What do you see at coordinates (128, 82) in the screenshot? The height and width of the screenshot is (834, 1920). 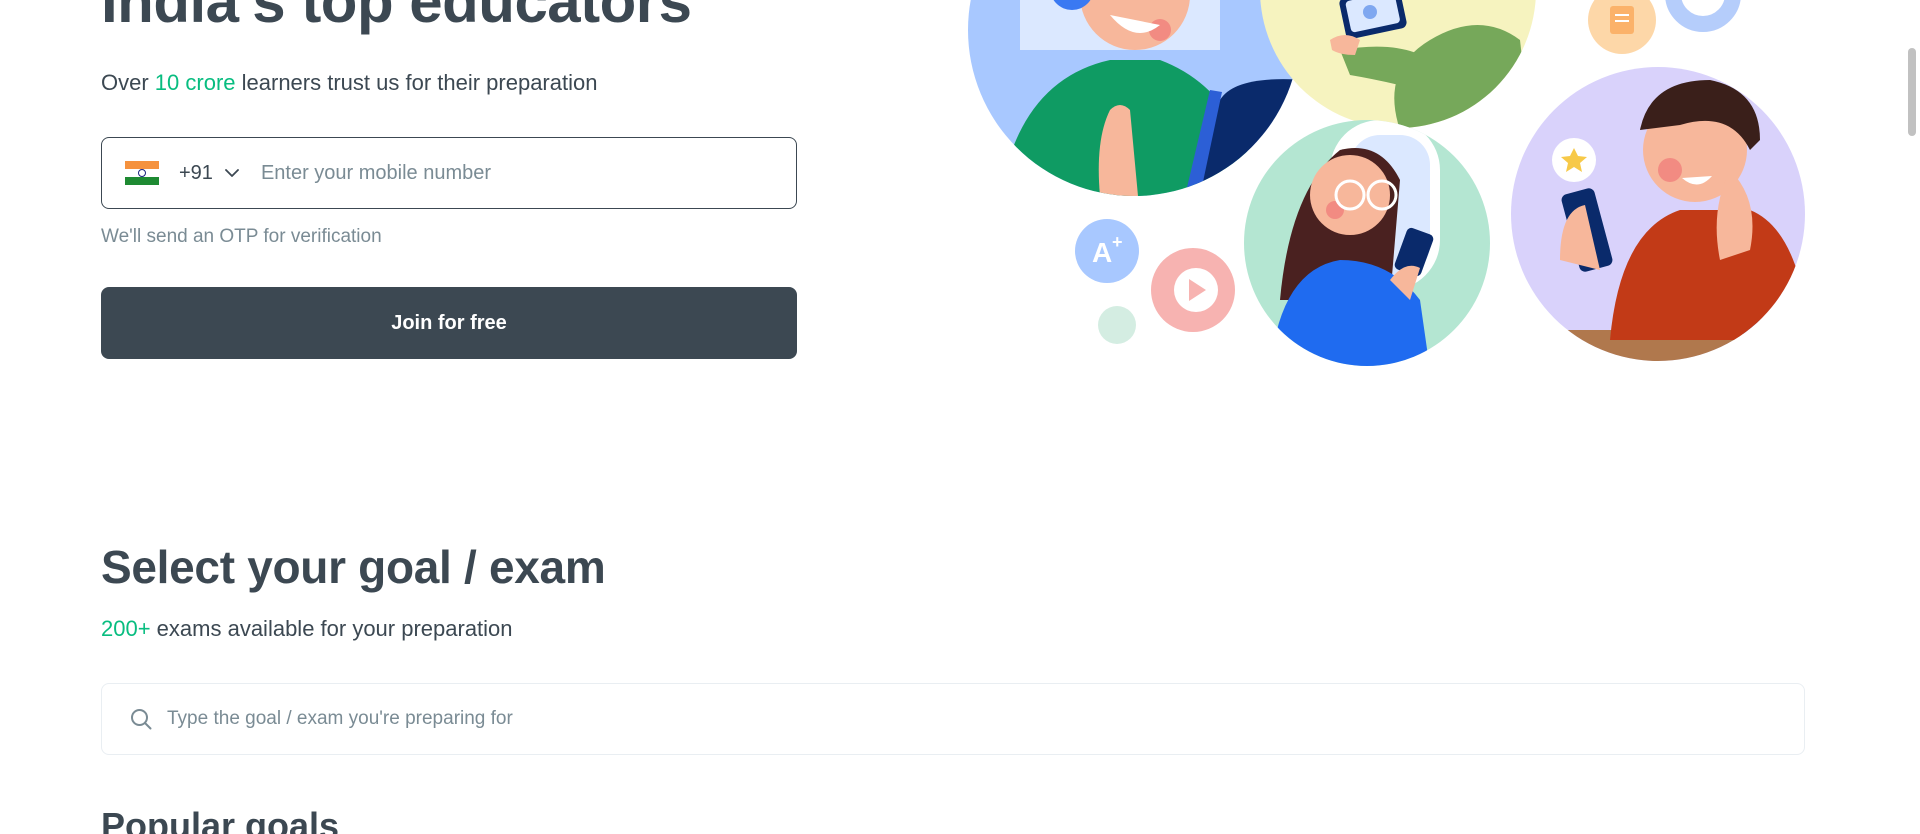 I see `hero-subtitle-prefix: Over` at bounding box center [128, 82].